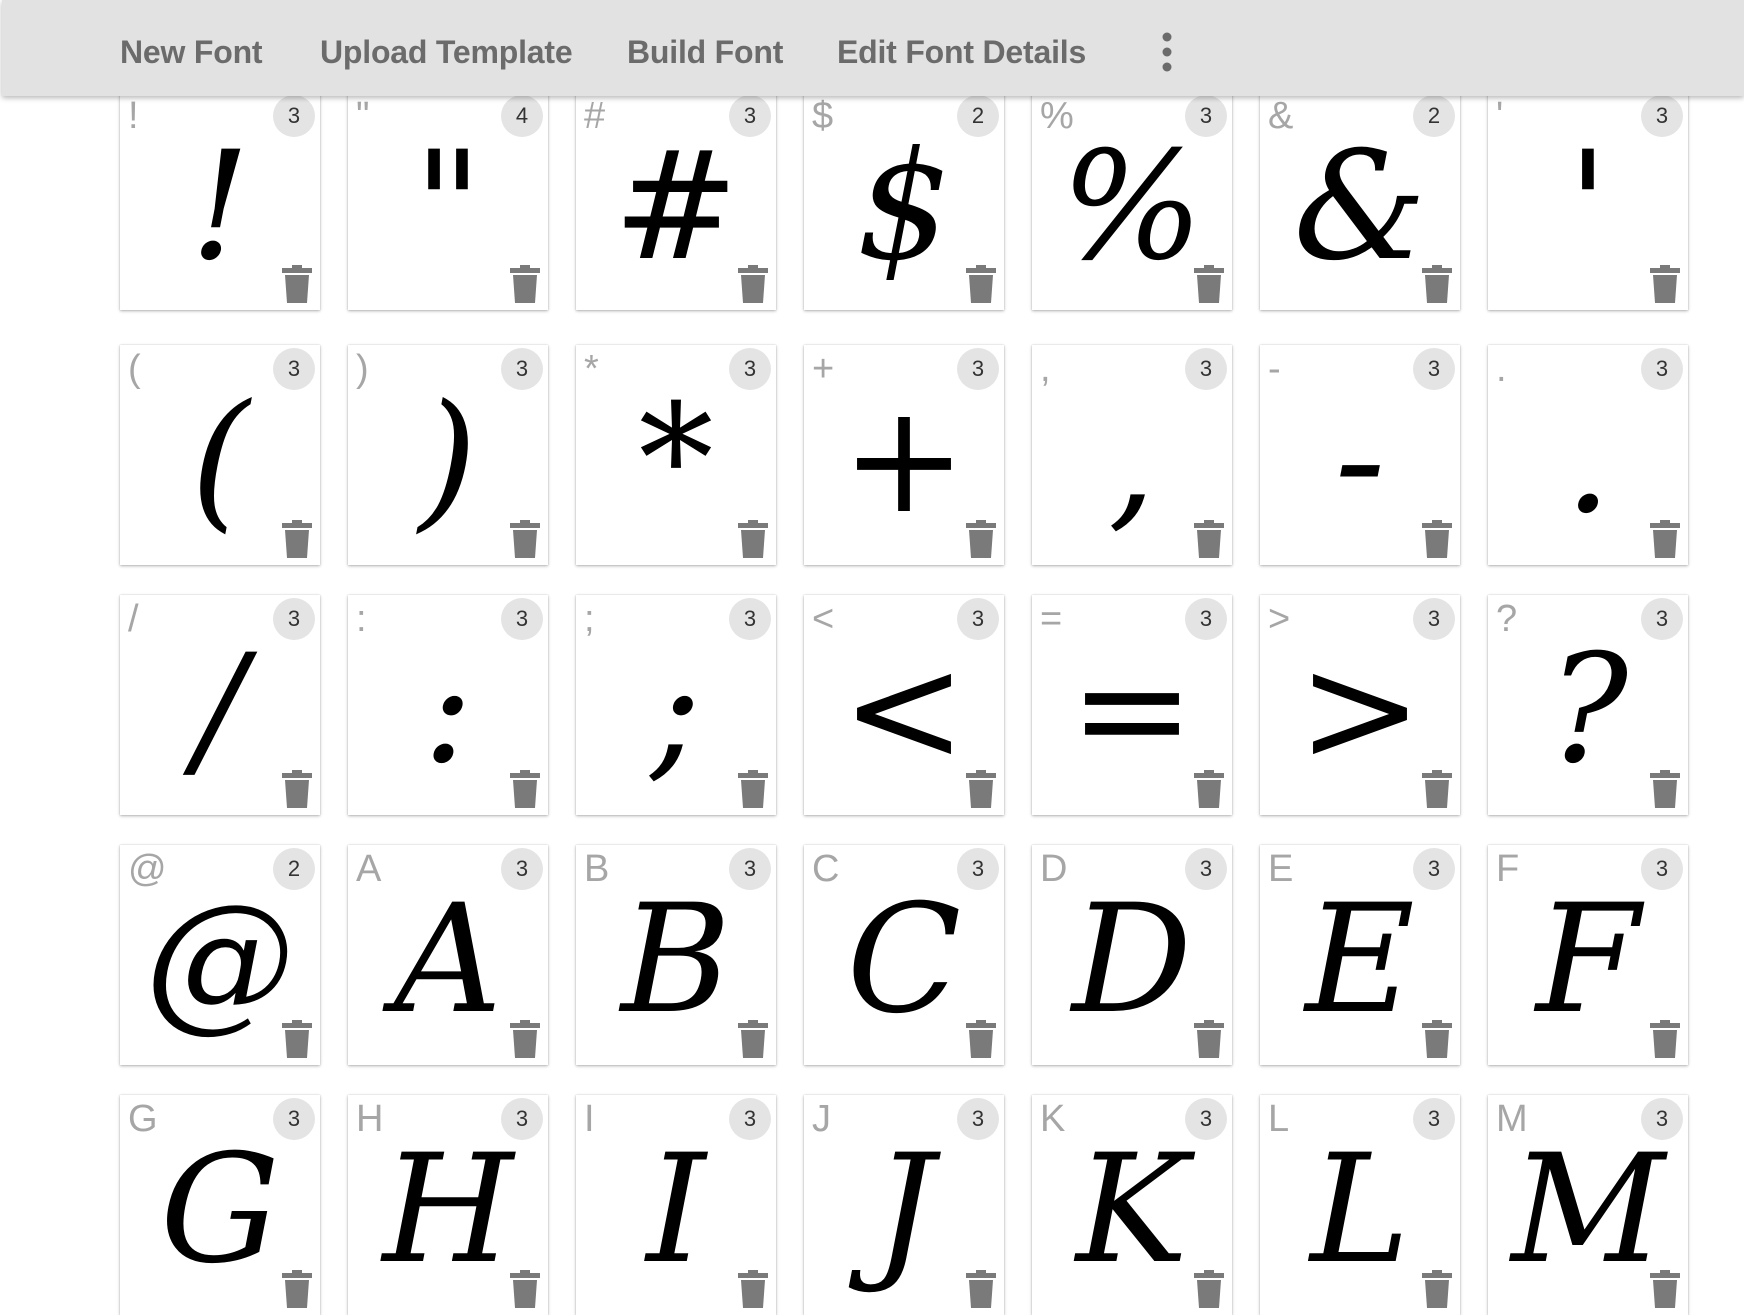 The height and width of the screenshot is (1315, 1744). What do you see at coordinates (904, 705) in the screenshot?
I see `glyph-card: <3 <` at bounding box center [904, 705].